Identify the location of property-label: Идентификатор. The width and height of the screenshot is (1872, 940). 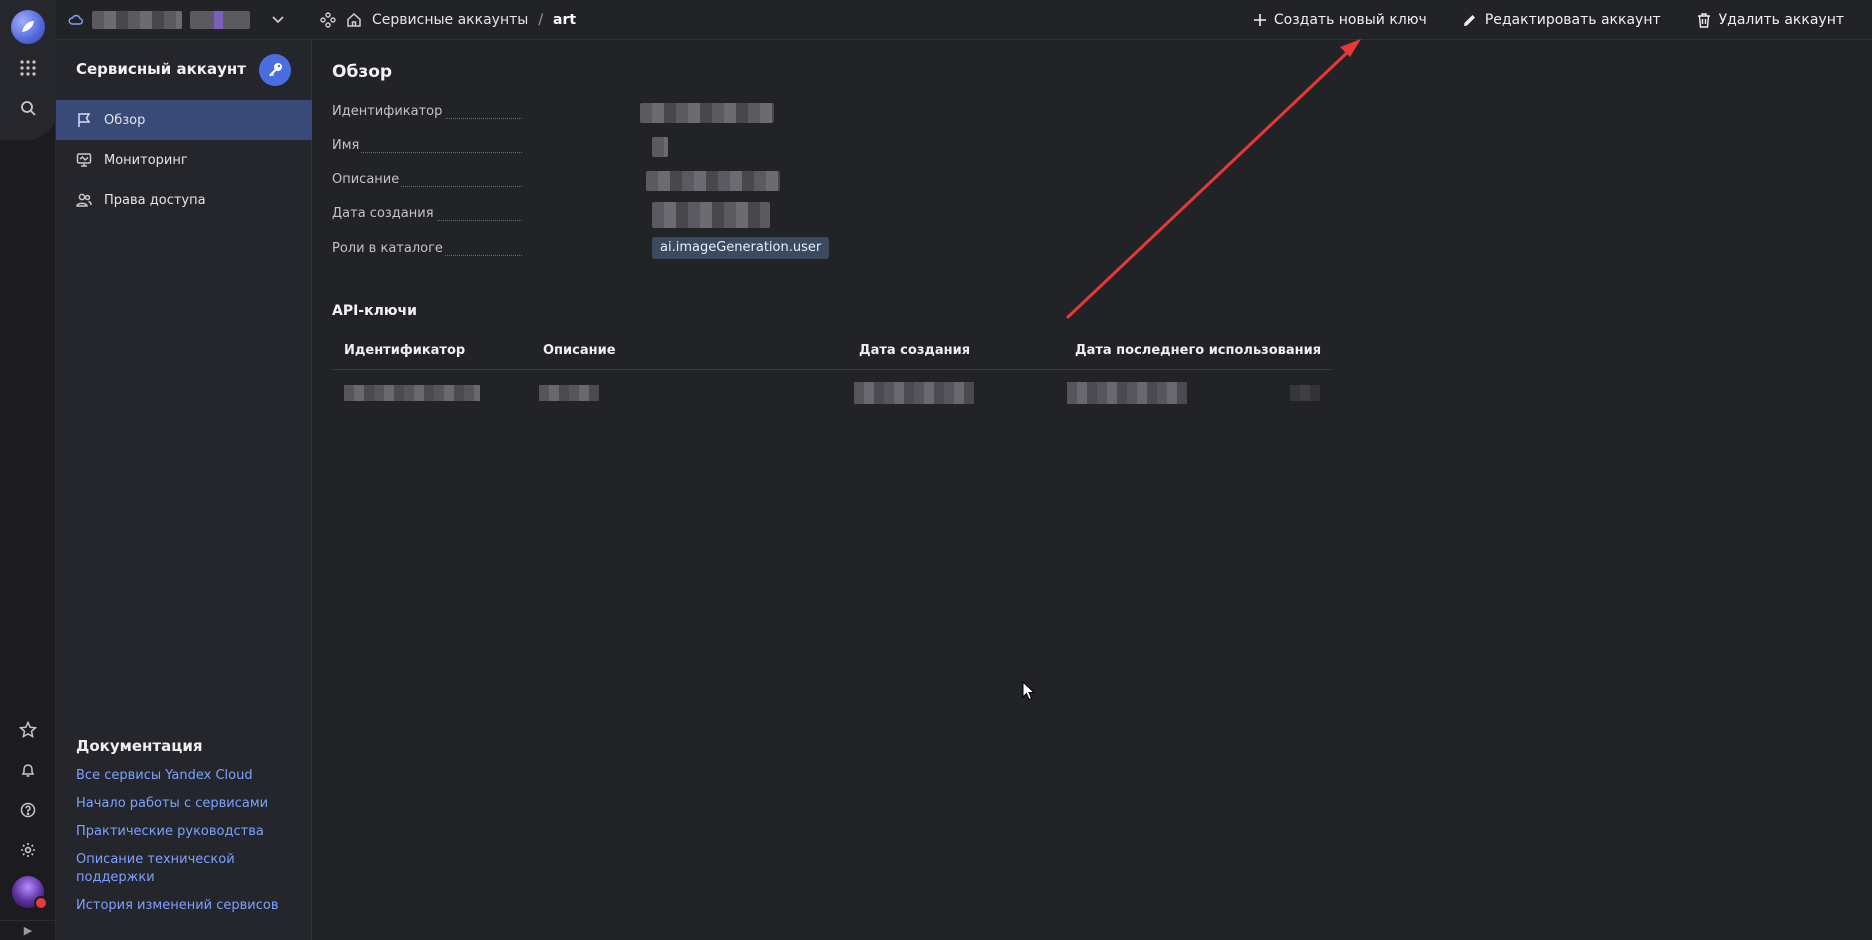
(388, 111).